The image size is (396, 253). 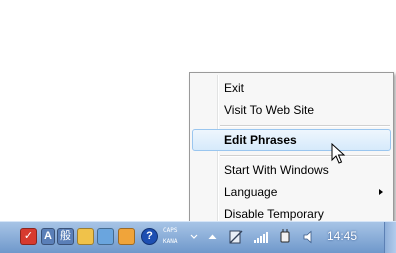 What do you see at coordinates (251, 192) in the screenshot?
I see `menu-item-label: Language` at bounding box center [251, 192].